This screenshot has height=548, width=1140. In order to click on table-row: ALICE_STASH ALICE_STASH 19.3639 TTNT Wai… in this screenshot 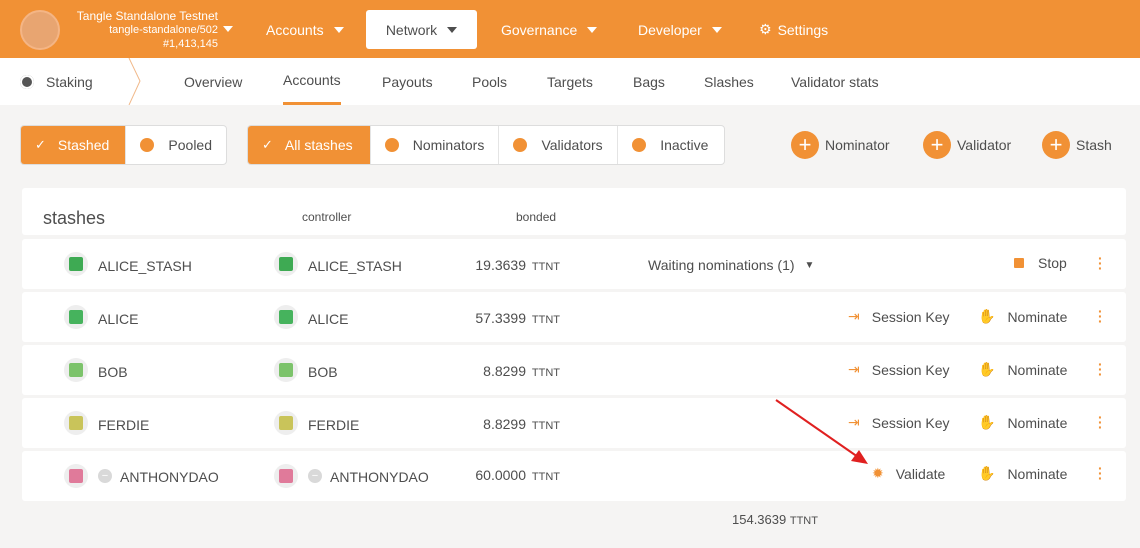, I will do `click(574, 264)`.